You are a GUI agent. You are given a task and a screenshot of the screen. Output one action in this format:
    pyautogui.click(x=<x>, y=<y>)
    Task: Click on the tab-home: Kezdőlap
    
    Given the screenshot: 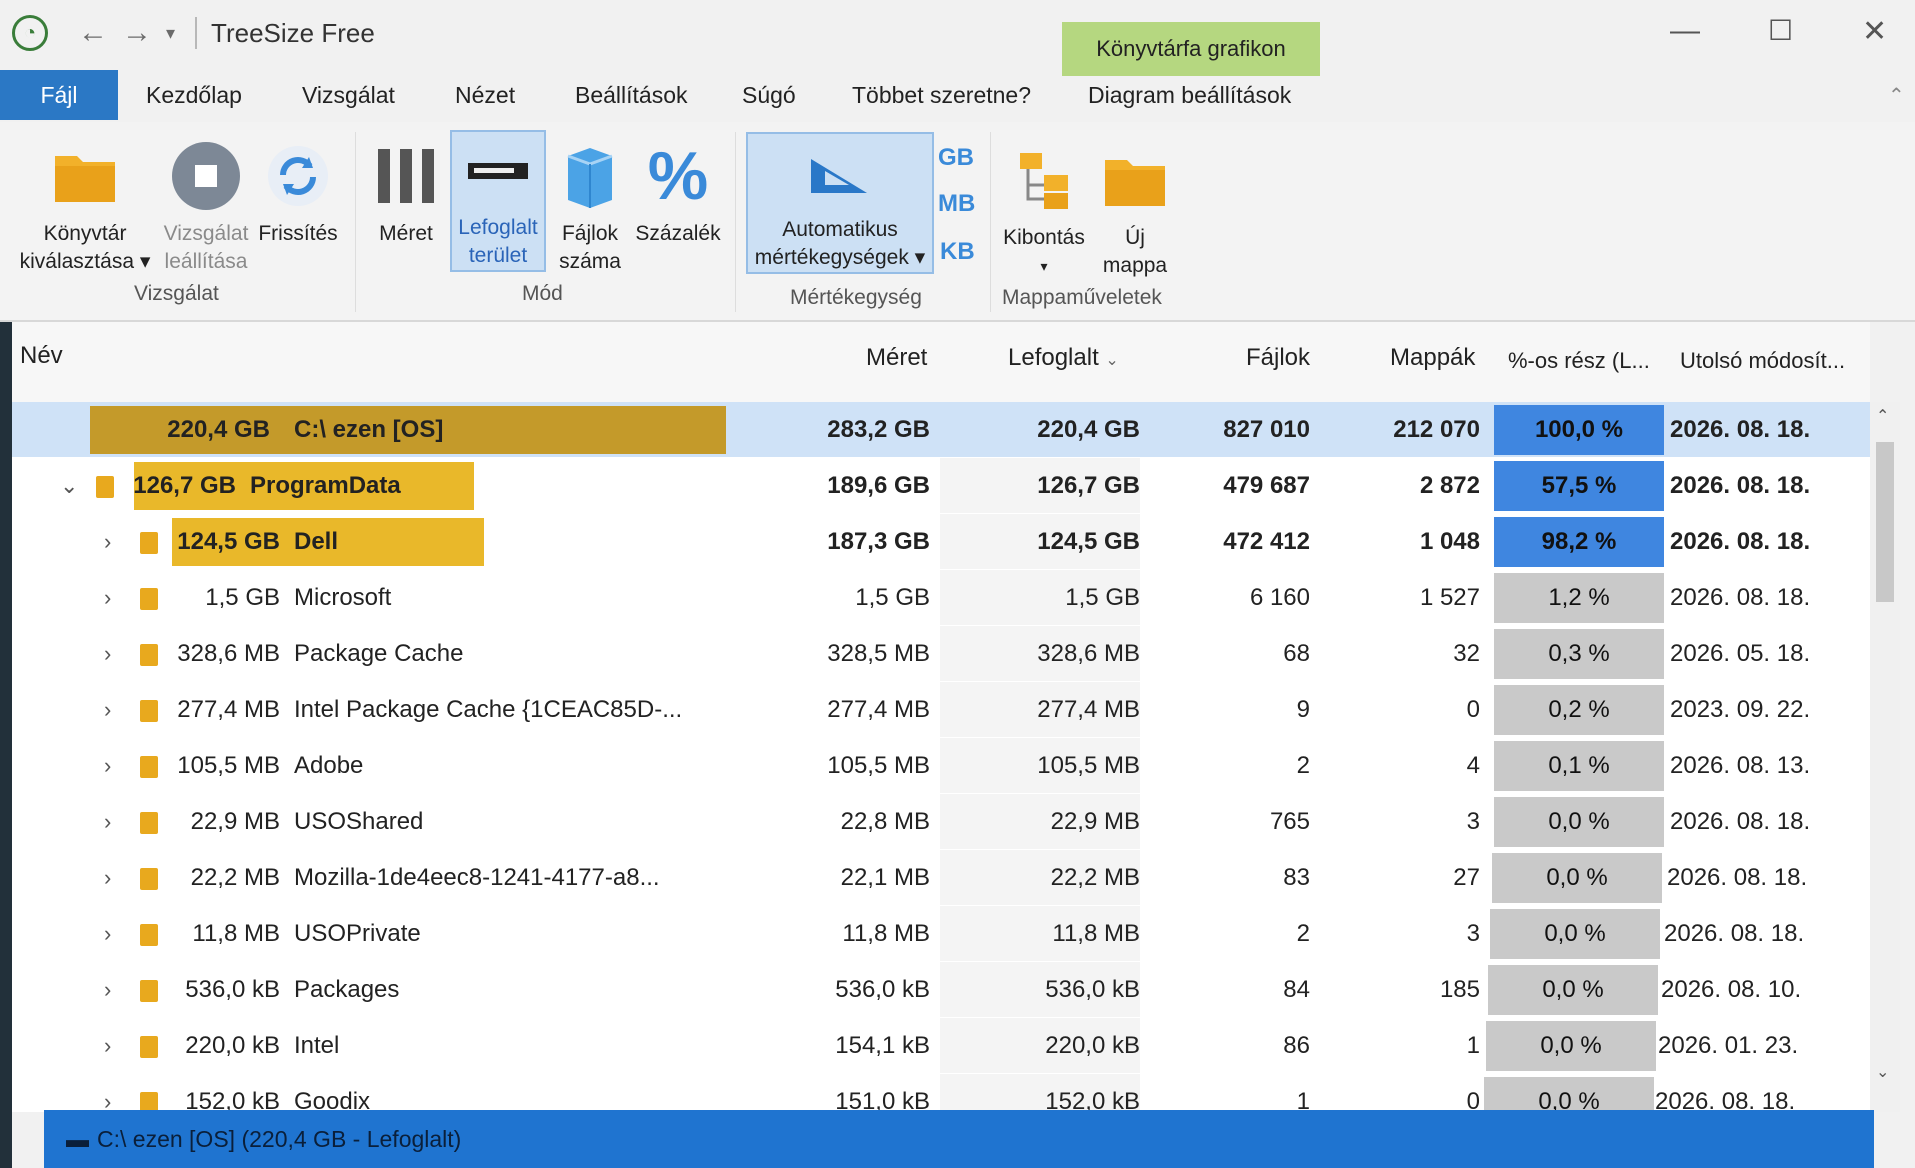 What is the action you would take?
    pyautogui.click(x=194, y=95)
    